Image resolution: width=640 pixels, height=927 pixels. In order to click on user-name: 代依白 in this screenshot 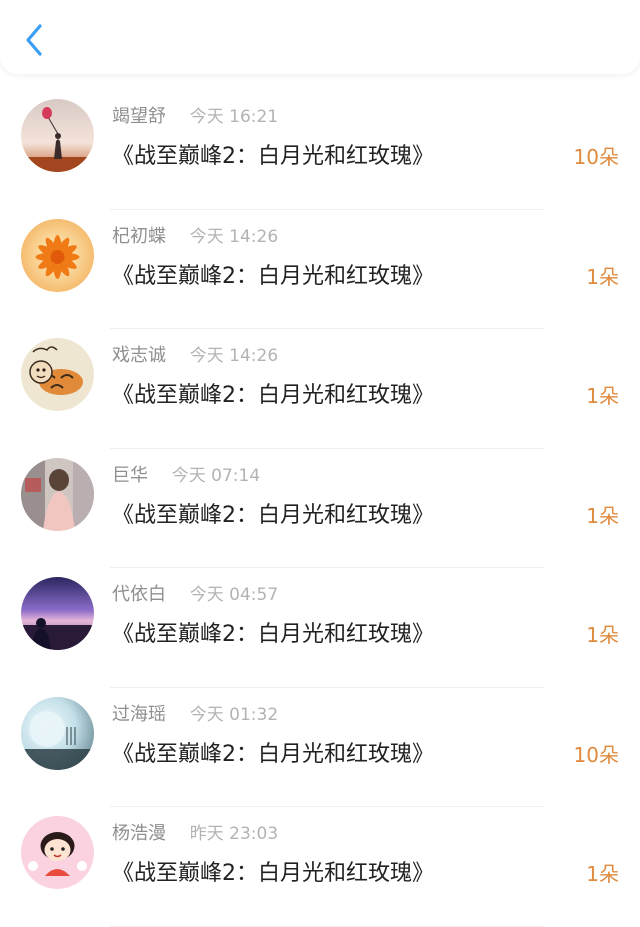, I will do `click(139, 594)`.